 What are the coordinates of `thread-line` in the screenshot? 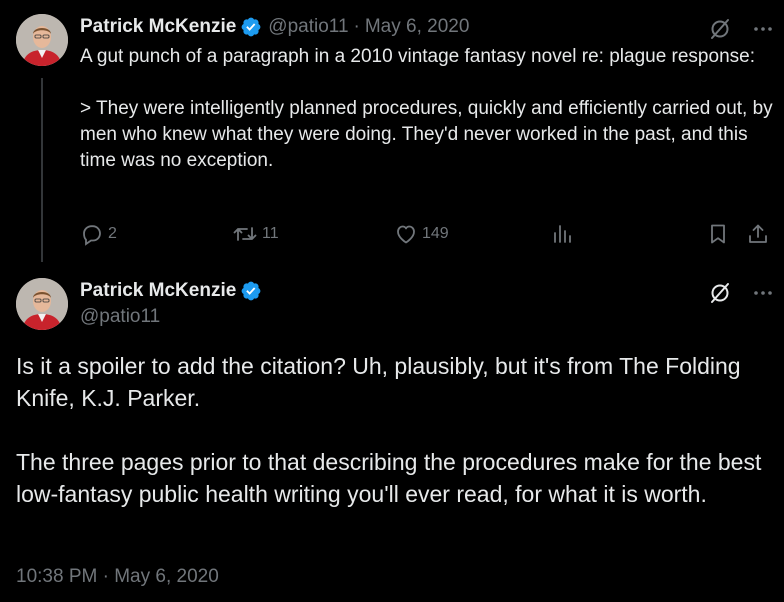 It's located at (42, 170).